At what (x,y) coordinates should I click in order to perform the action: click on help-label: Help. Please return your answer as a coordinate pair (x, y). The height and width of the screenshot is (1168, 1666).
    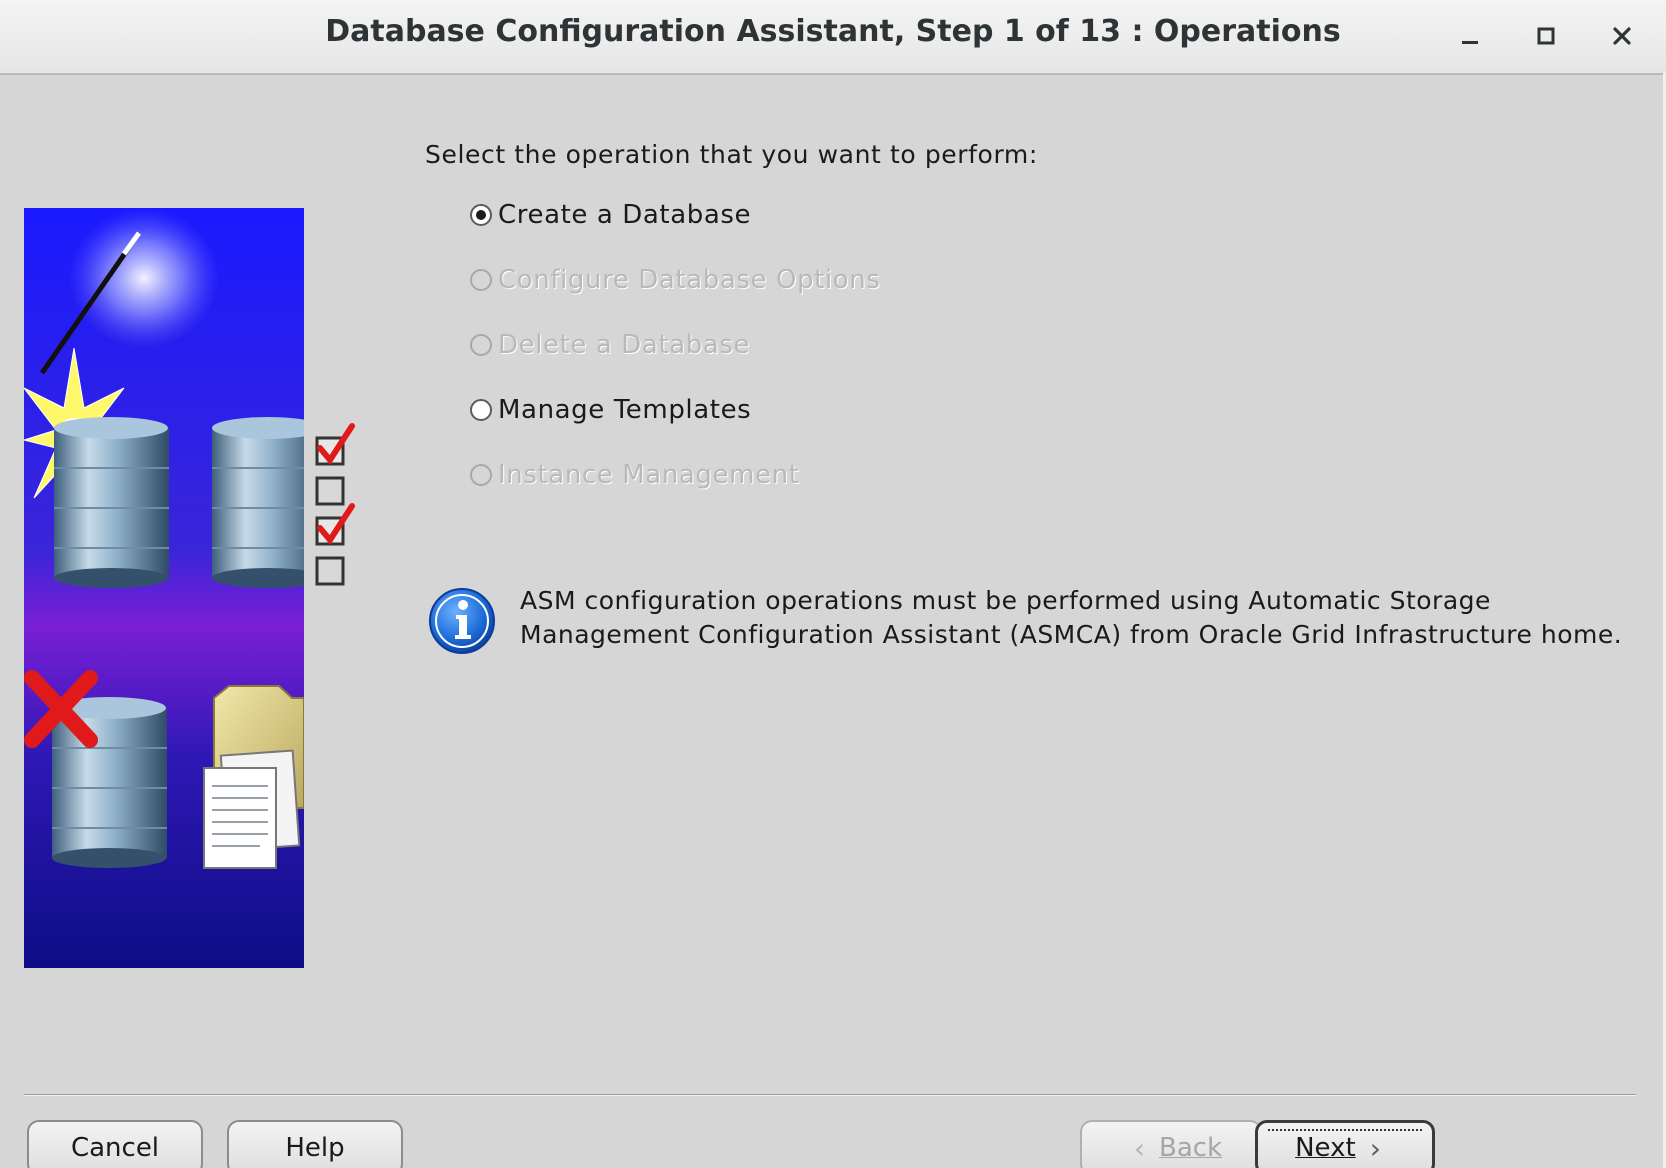
    Looking at the image, I should click on (315, 1148).